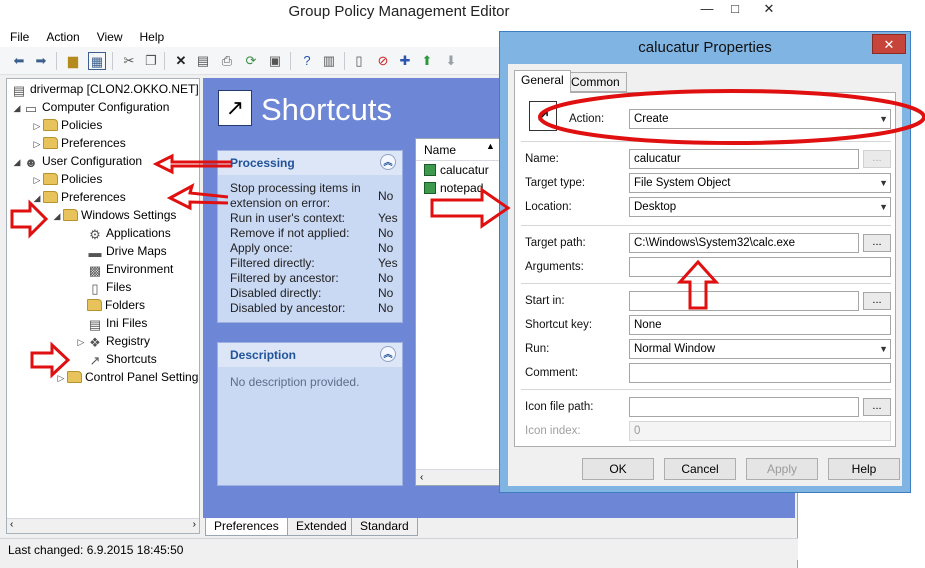 The height and width of the screenshot is (568, 925). I want to click on tree-node-folders: Folders, so click(110, 305).